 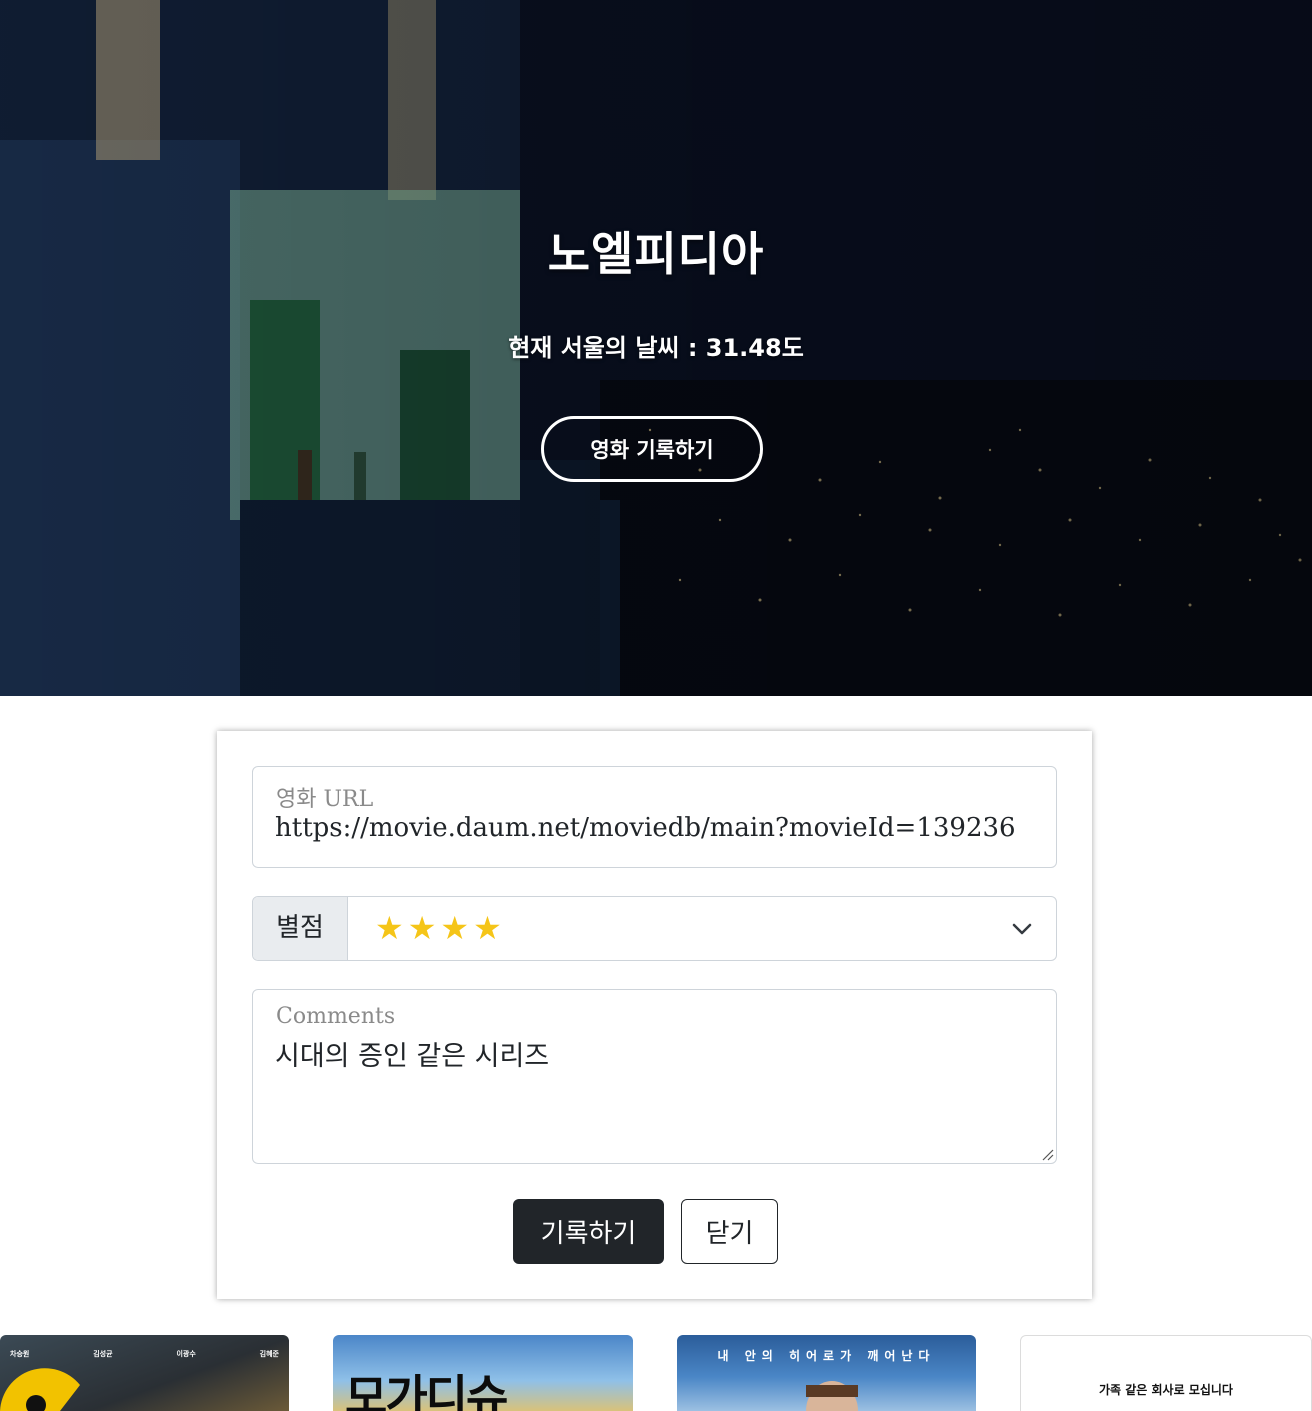 What do you see at coordinates (1166, 1390) in the screenshot?
I see `poster-text: 가족 같은 회사로 모십니다` at bounding box center [1166, 1390].